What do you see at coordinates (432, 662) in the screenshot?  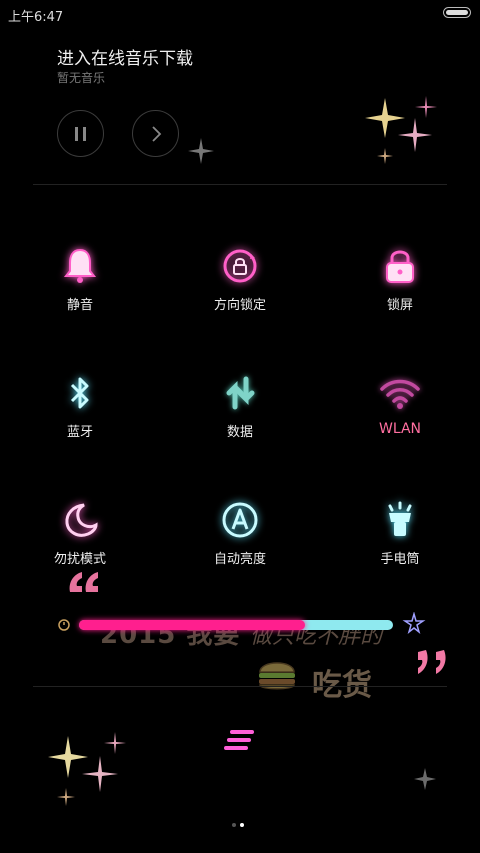 I see `quote-close-icon` at bounding box center [432, 662].